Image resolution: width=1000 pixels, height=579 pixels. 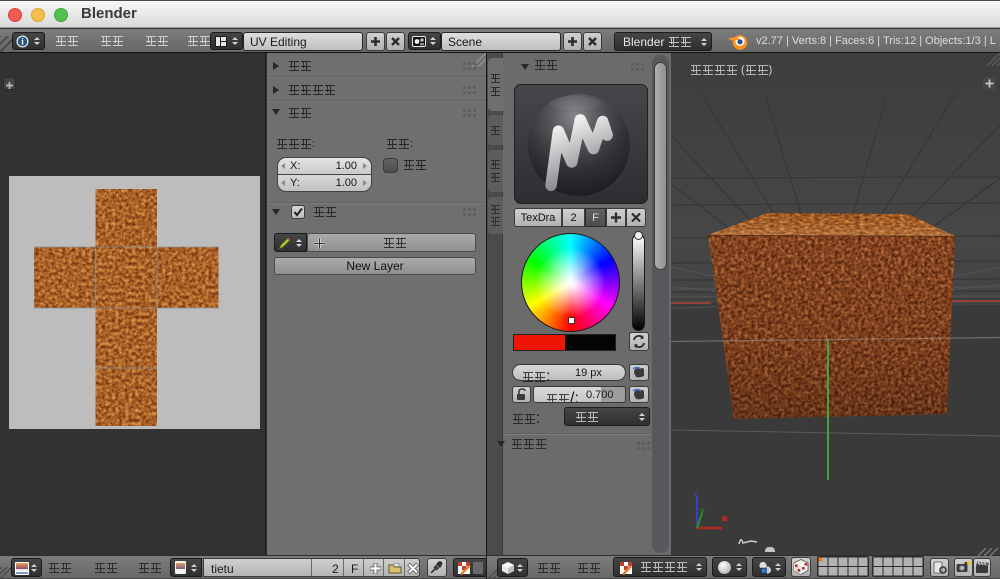 I want to click on svg-text: z, so click(x=696, y=494).